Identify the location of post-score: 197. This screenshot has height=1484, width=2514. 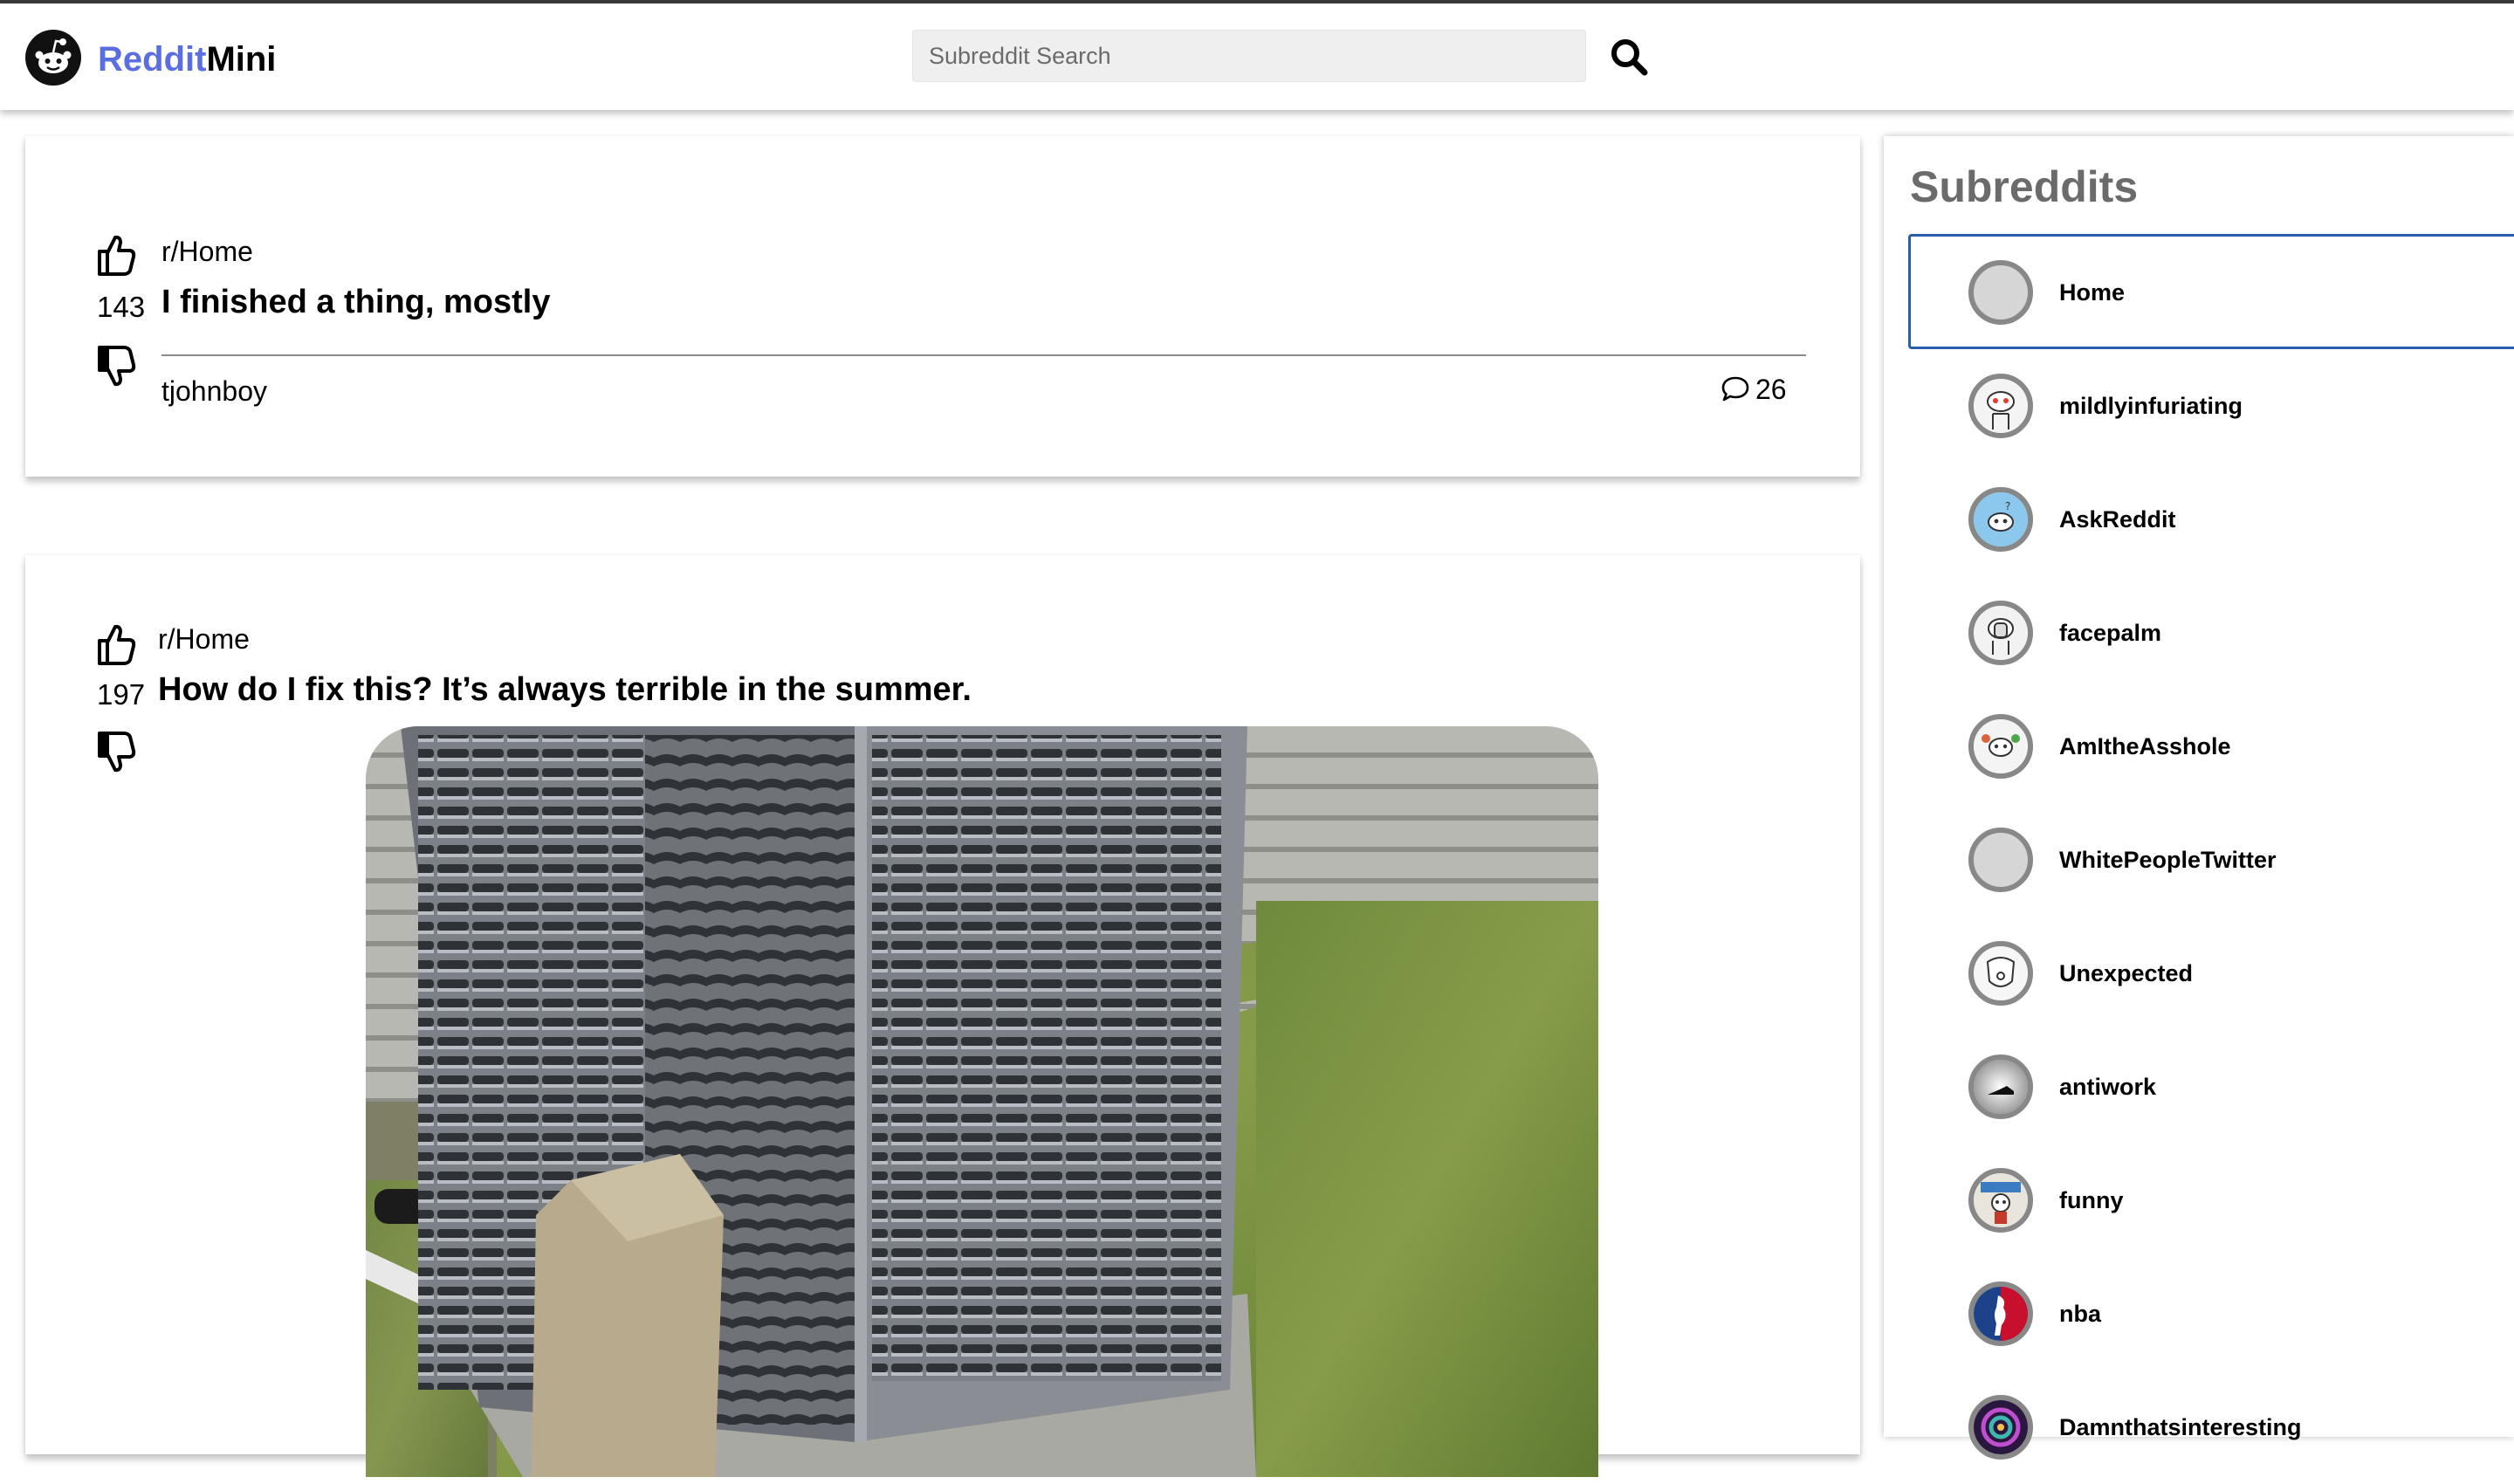
(122, 694).